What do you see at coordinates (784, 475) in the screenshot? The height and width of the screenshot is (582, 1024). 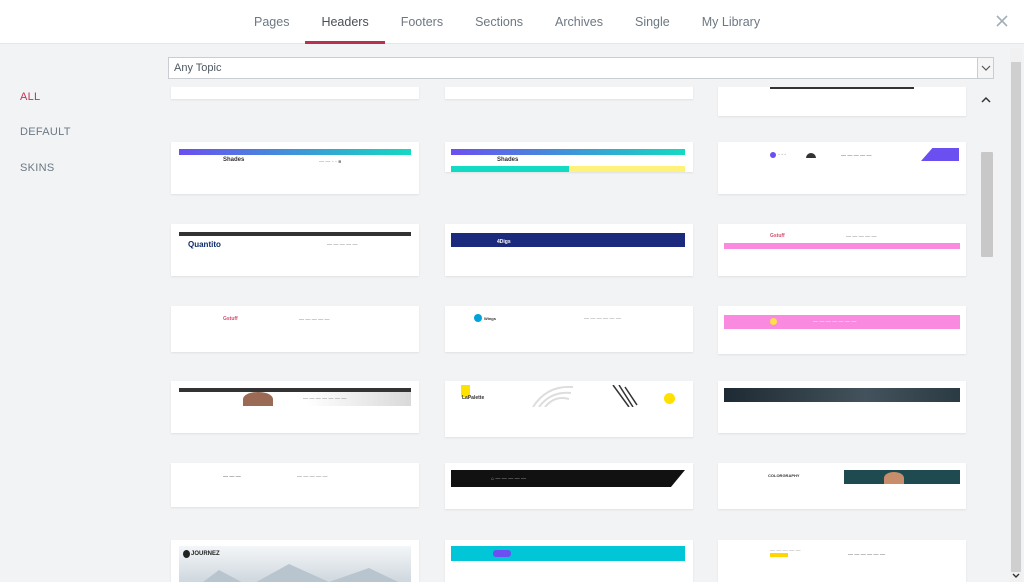 I see `card-logo: COLORGRAPHY` at bounding box center [784, 475].